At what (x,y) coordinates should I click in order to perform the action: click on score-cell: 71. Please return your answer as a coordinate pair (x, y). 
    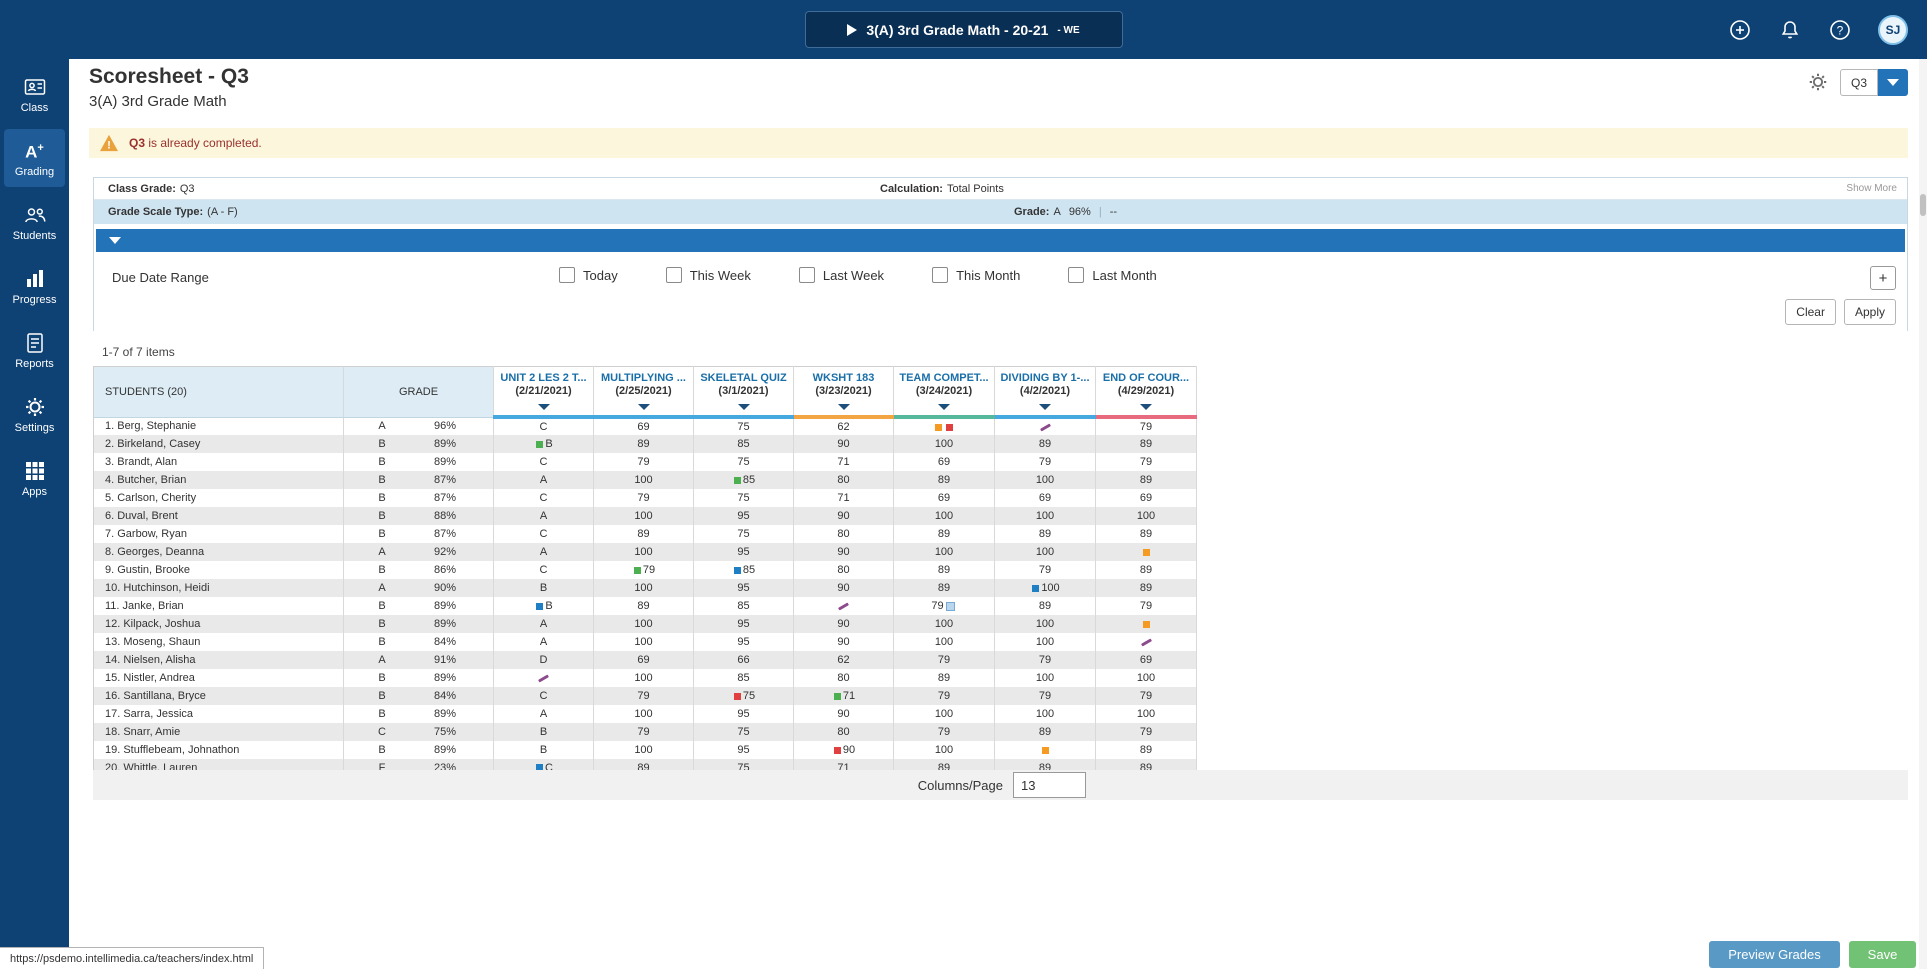
    Looking at the image, I should click on (843, 696).